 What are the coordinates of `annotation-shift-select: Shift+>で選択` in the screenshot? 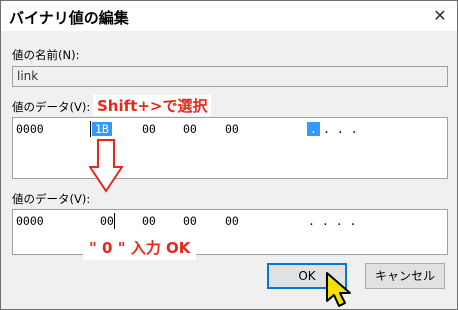 It's located at (152, 105).